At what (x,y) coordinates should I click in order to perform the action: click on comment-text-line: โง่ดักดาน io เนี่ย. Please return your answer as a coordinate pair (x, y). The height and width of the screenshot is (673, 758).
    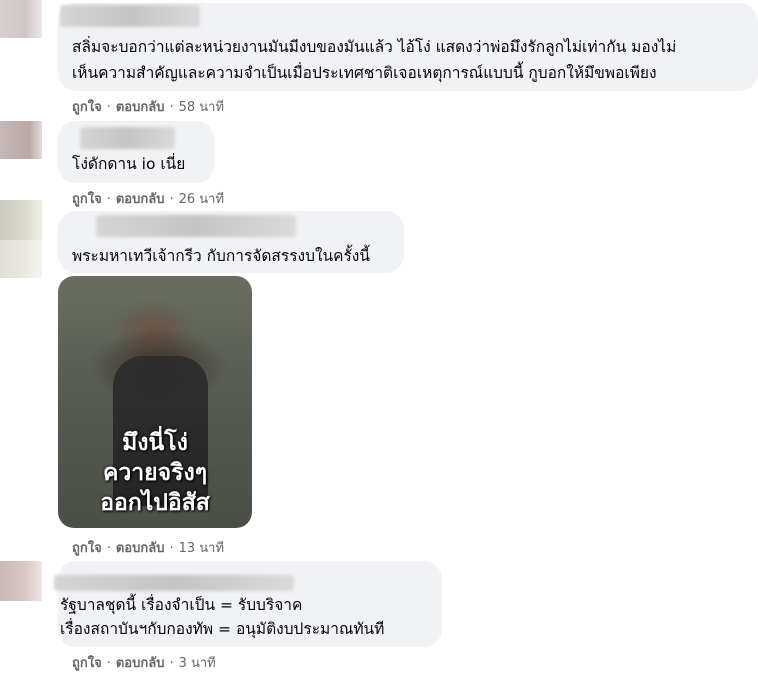
    Looking at the image, I should click on (129, 164).